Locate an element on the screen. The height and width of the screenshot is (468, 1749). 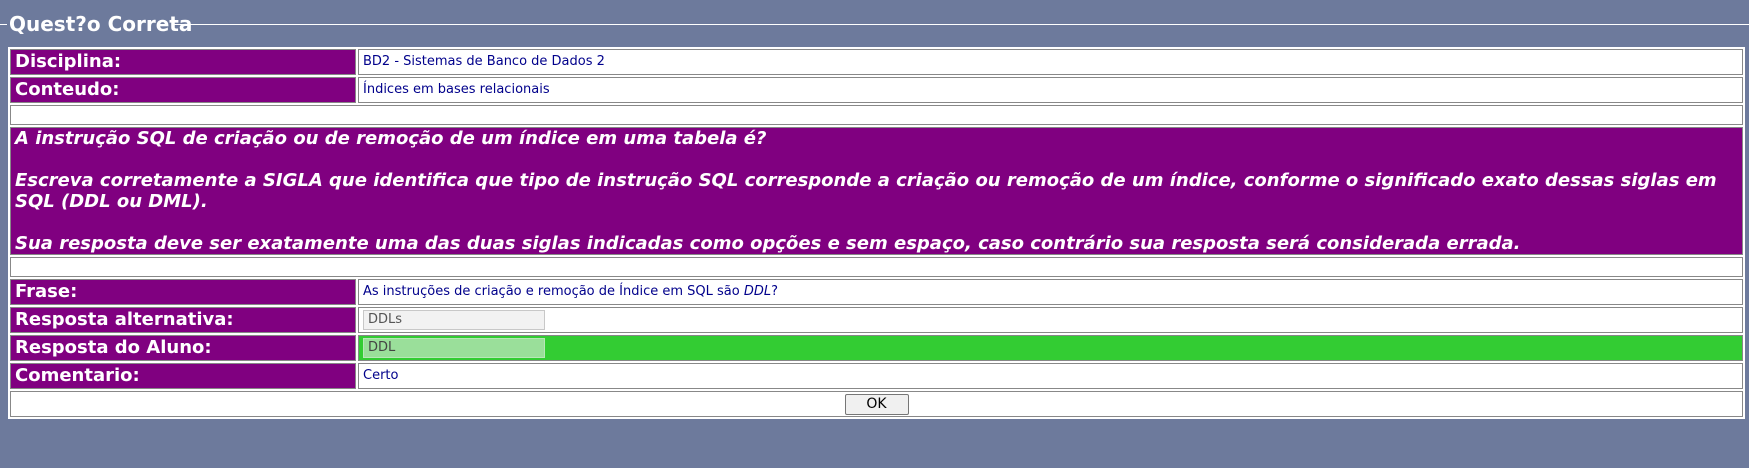
resposta-alternativa-label: Resposta alternativa: is located at coordinates (183, 320).